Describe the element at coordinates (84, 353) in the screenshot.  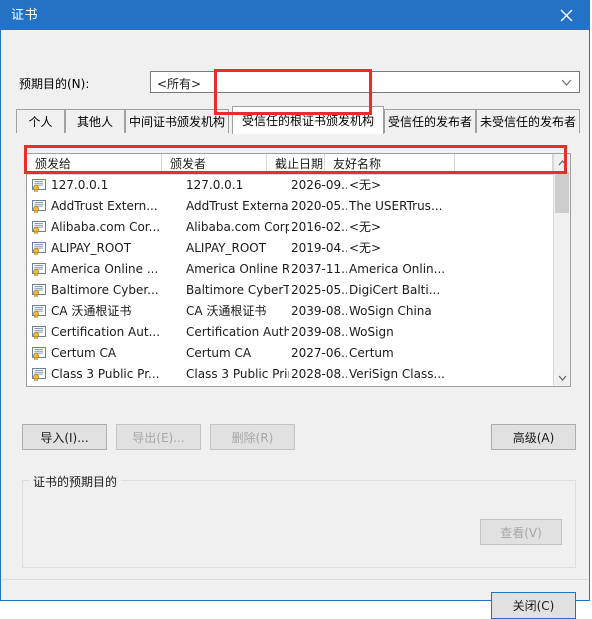
I see `cell-issued_to: Certum CA` at that location.